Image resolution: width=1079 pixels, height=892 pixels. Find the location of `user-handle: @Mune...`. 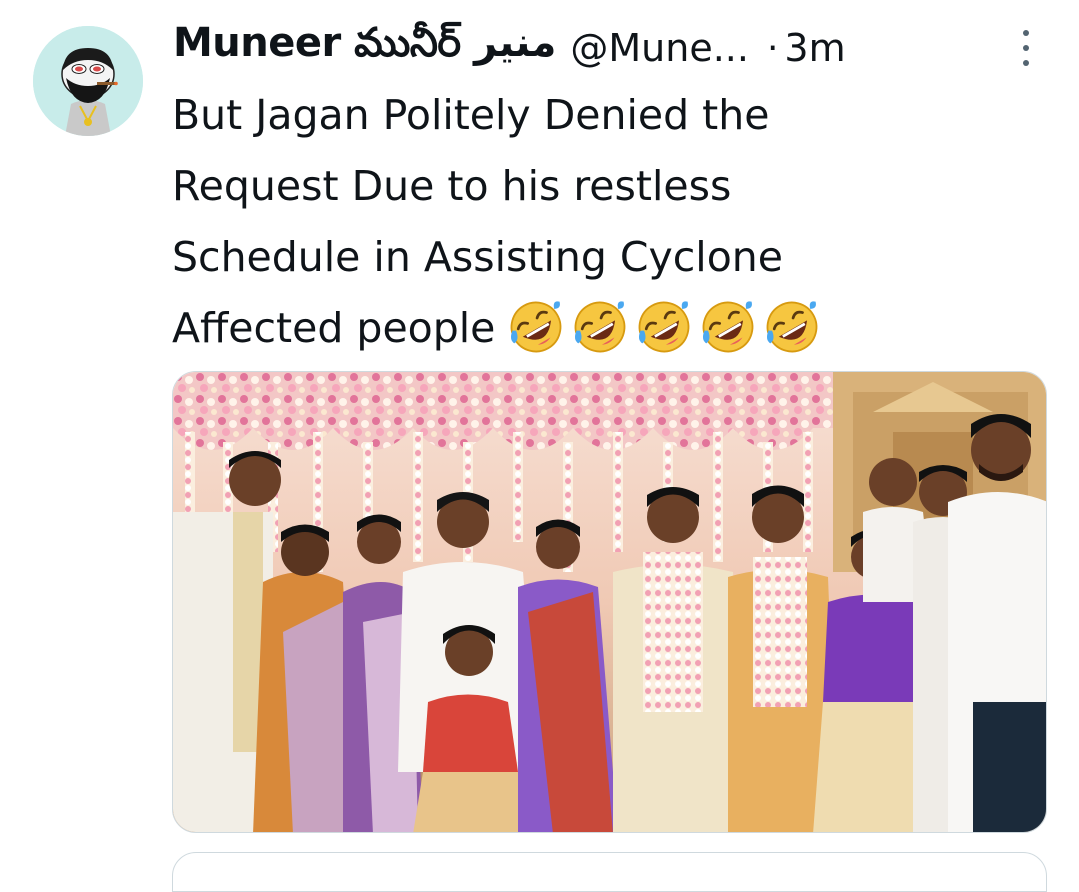

user-handle: @Mune... is located at coordinates (659, 48).